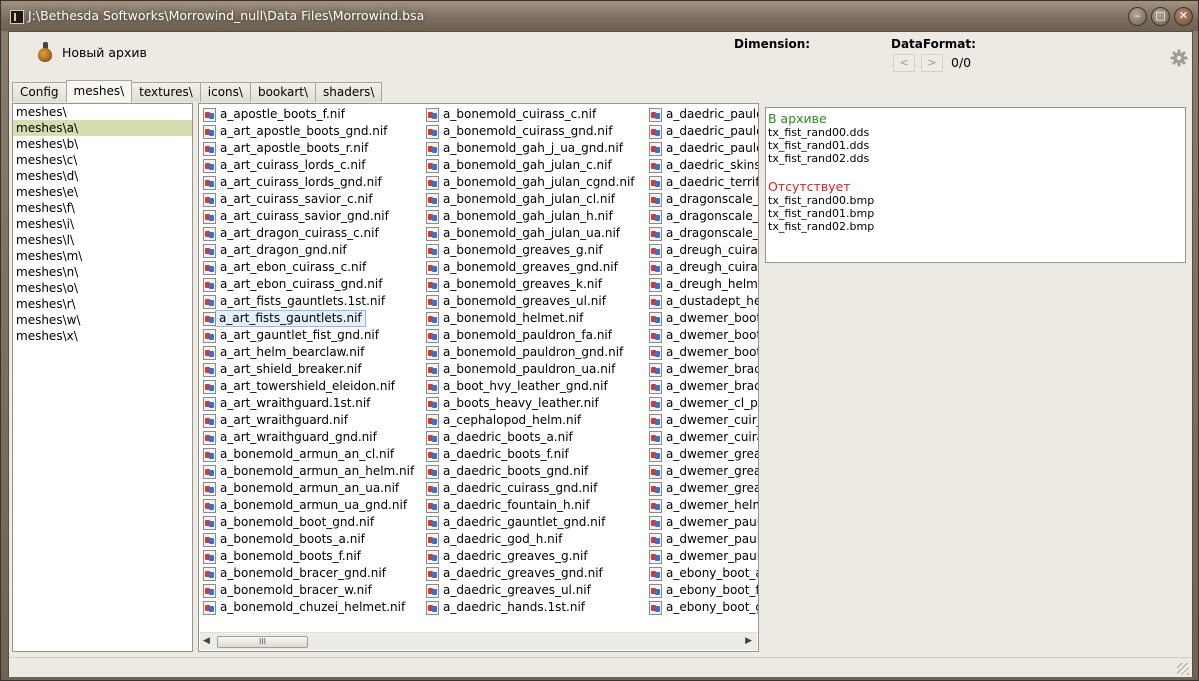 The image size is (1199, 681). What do you see at coordinates (531, 114) in the screenshot?
I see `file-item: a_bonemold_cuirass_c.nif` at bounding box center [531, 114].